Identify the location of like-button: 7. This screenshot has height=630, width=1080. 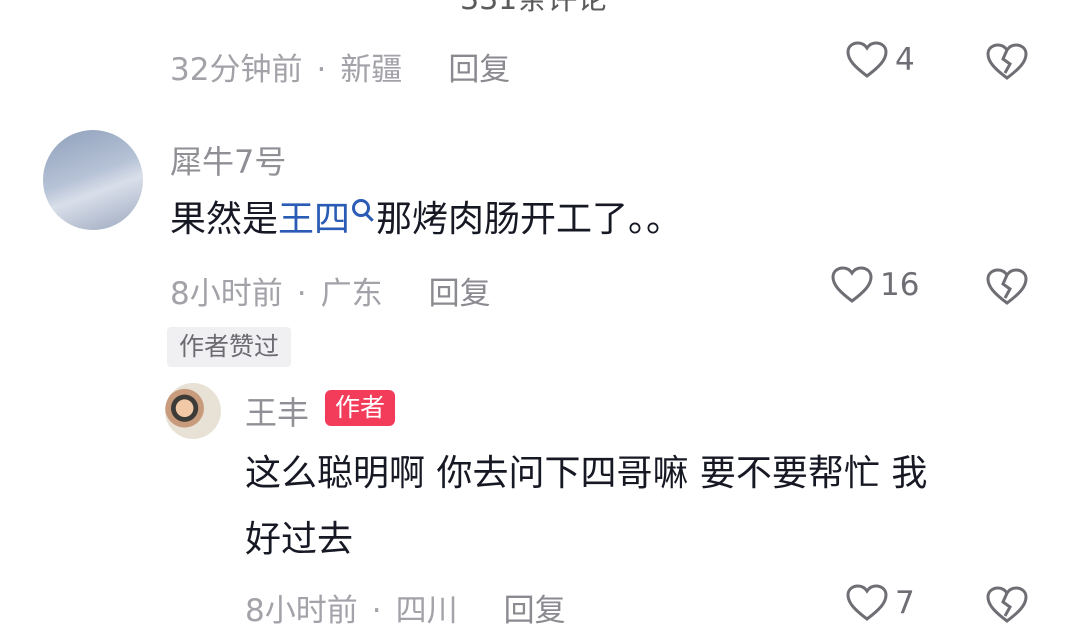
(880, 603).